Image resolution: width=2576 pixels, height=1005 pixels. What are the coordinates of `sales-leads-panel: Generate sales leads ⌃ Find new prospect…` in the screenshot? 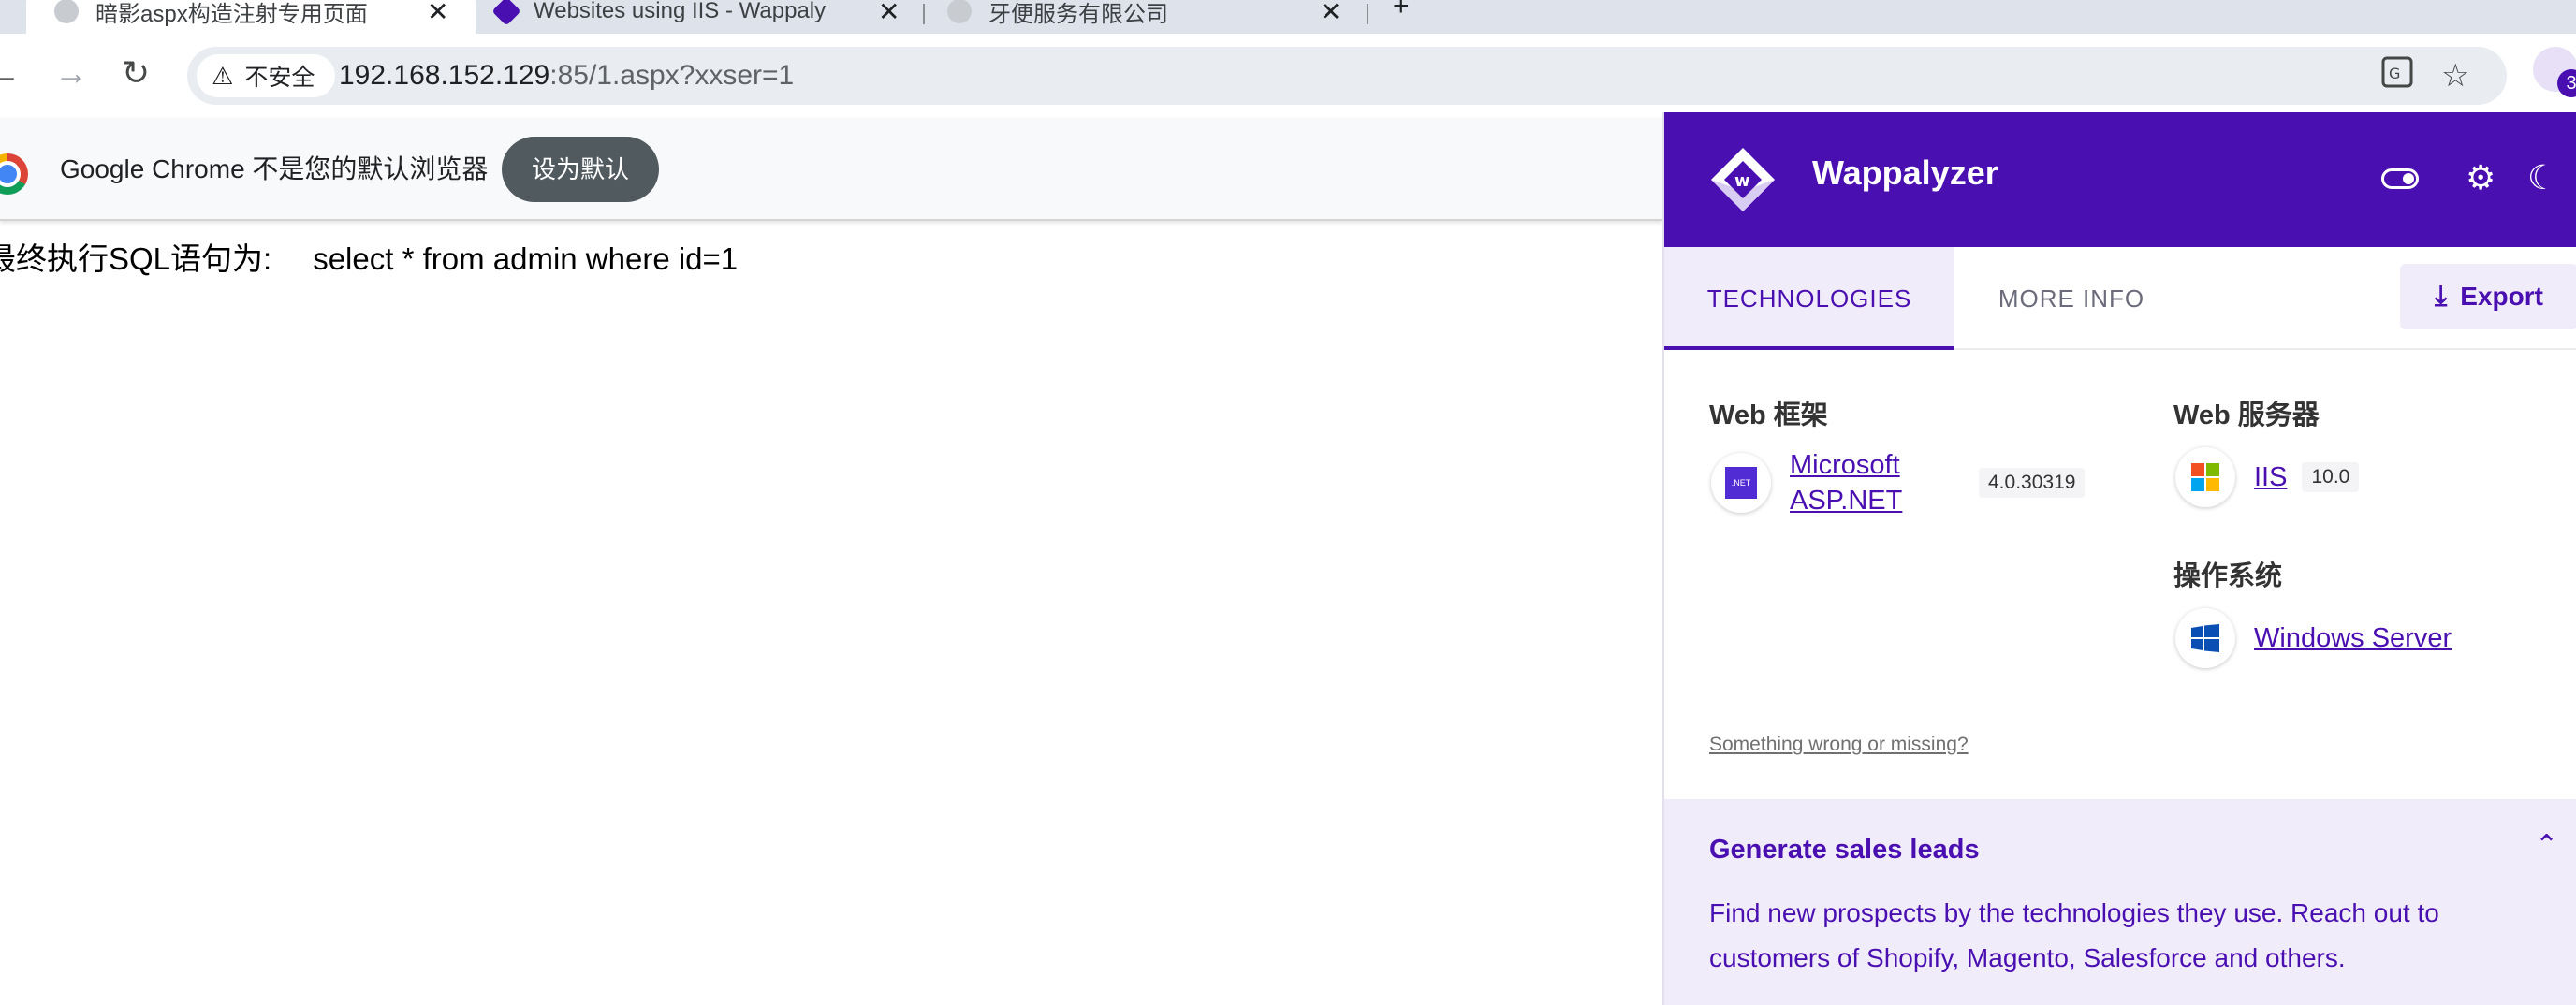 It's located at (2120, 902).